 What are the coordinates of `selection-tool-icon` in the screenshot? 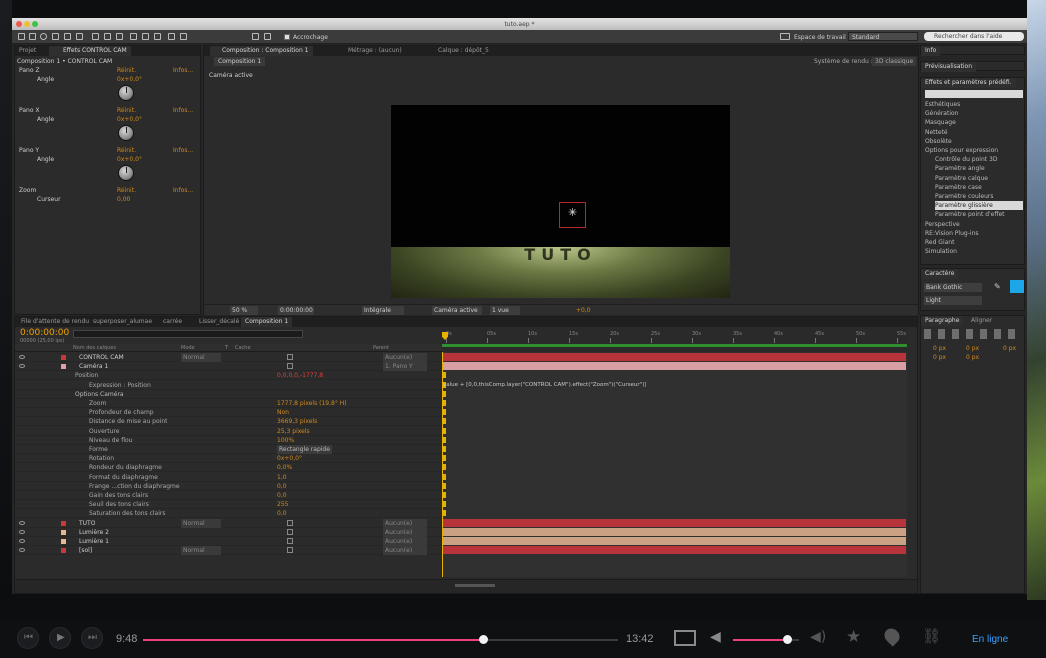 It's located at (21, 36).